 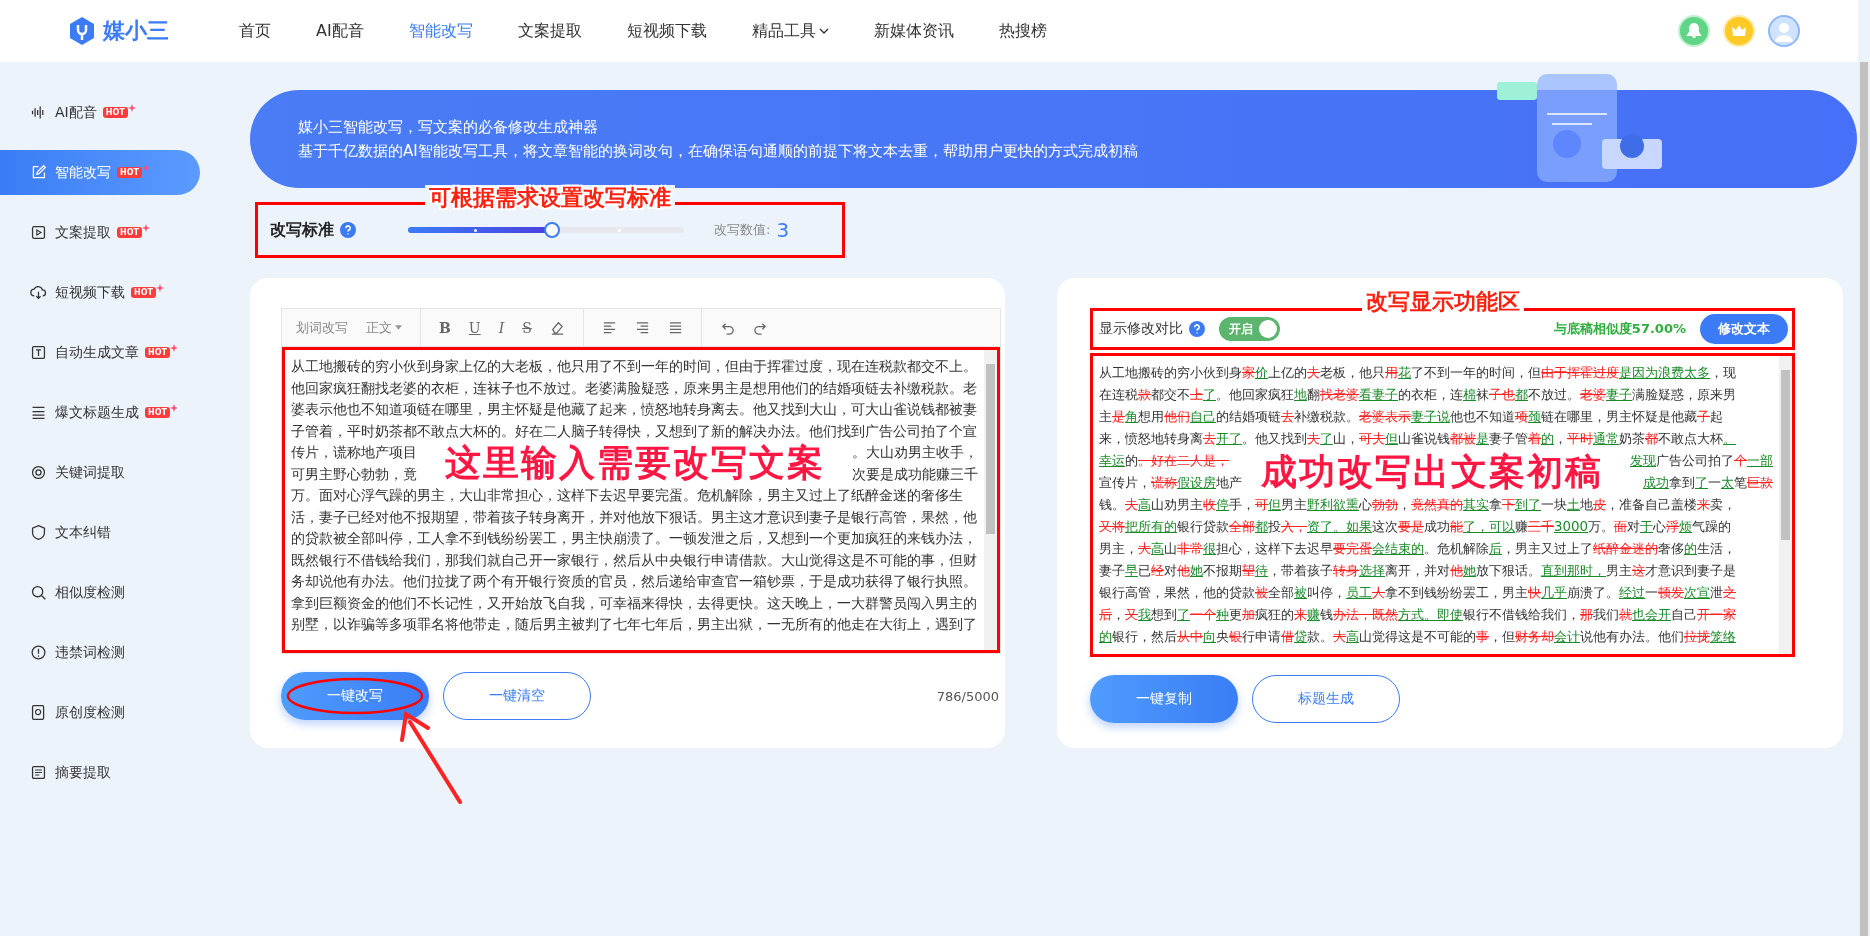 I want to click on align-left-icon, so click(x=609, y=327).